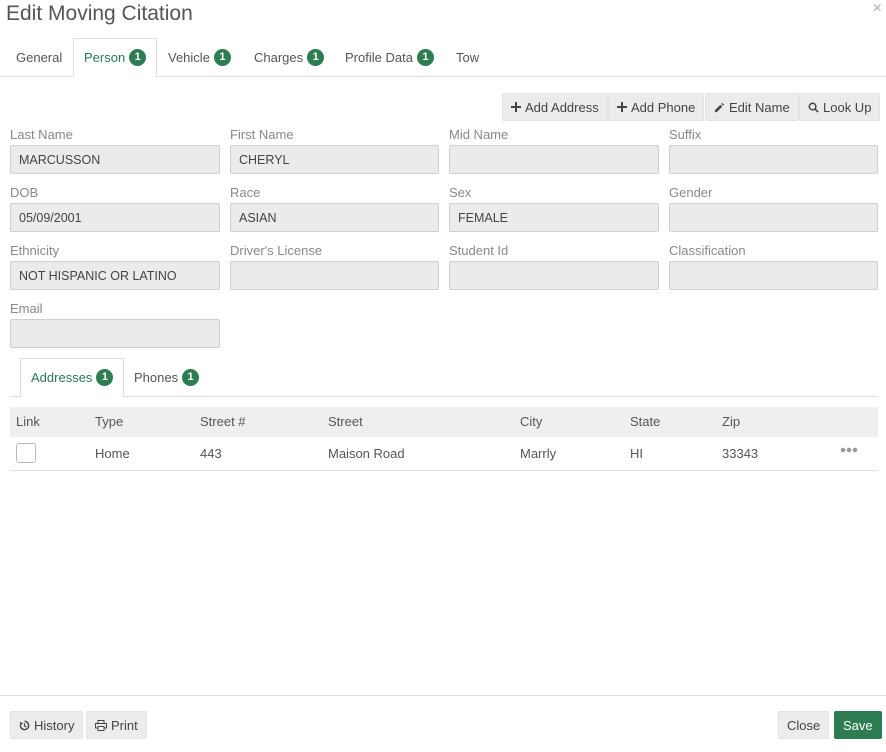 This screenshot has height=752, width=886. I want to click on sex-label: Sex, so click(460, 192).